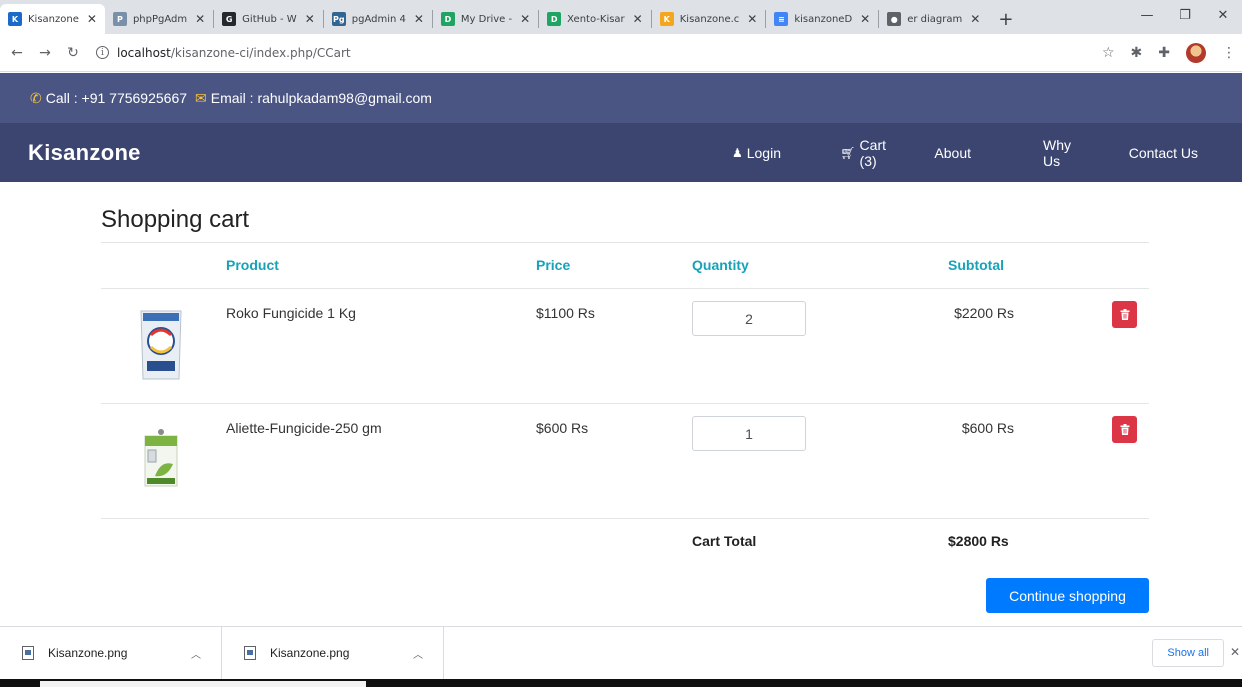  I want to click on product-subtotal: $2200 Rs, so click(984, 313).